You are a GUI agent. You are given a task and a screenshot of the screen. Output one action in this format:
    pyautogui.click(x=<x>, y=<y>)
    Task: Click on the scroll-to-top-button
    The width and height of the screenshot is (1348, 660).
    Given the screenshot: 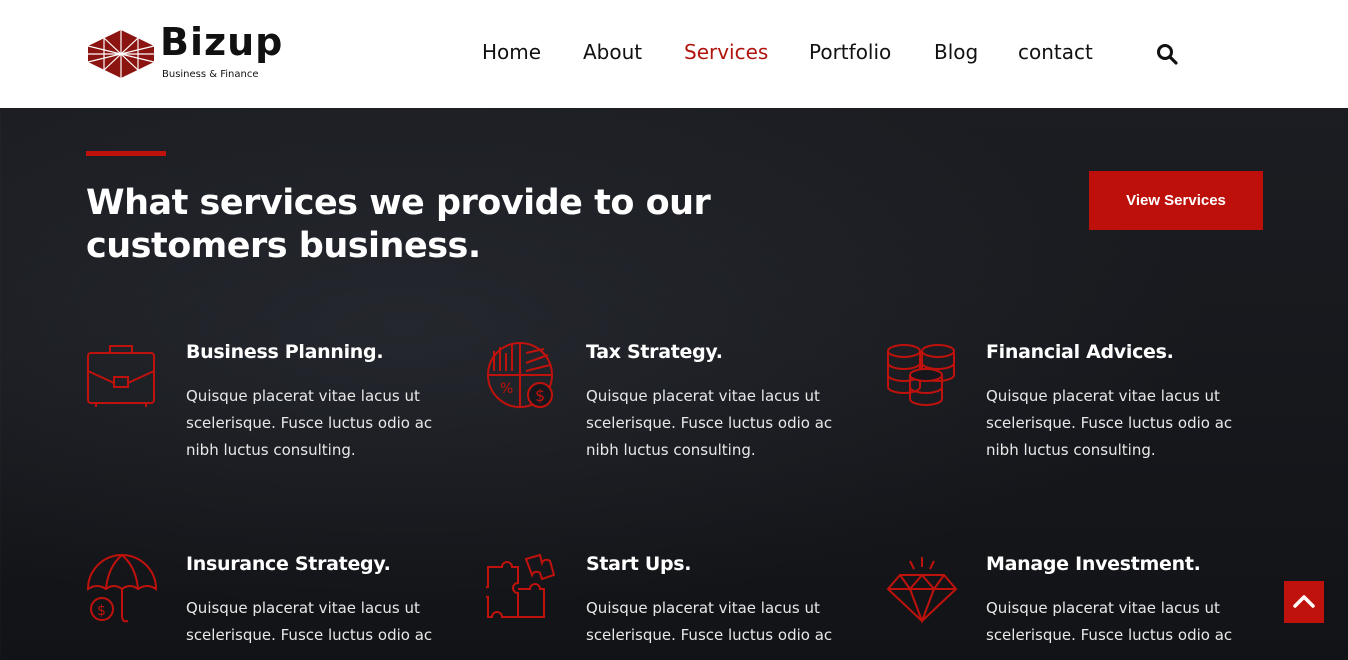 What is the action you would take?
    pyautogui.click(x=1304, y=602)
    